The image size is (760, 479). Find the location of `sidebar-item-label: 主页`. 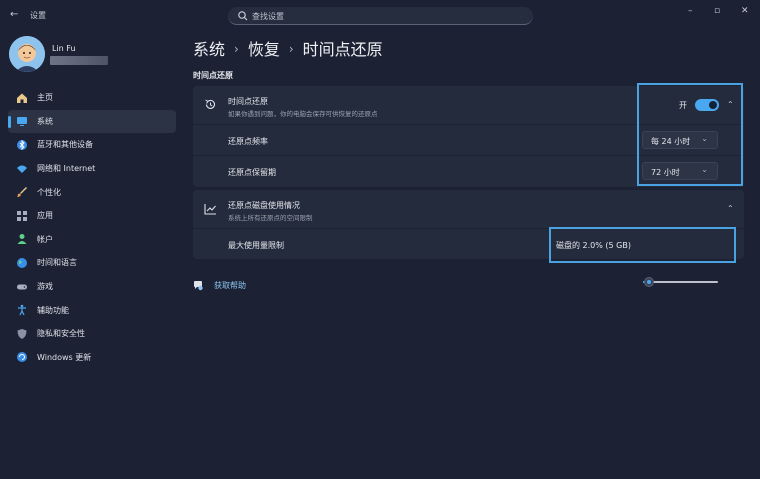

sidebar-item-label: 主页 is located at coordinates (45, 98).